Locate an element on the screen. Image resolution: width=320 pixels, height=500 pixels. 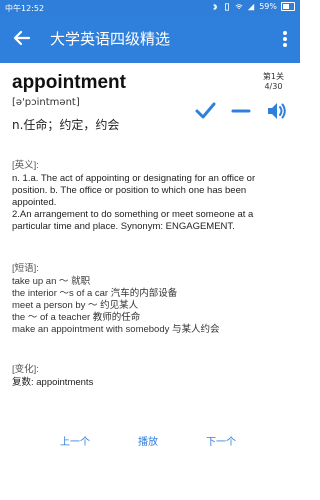
check-icon is located at coordinates (205, 110).